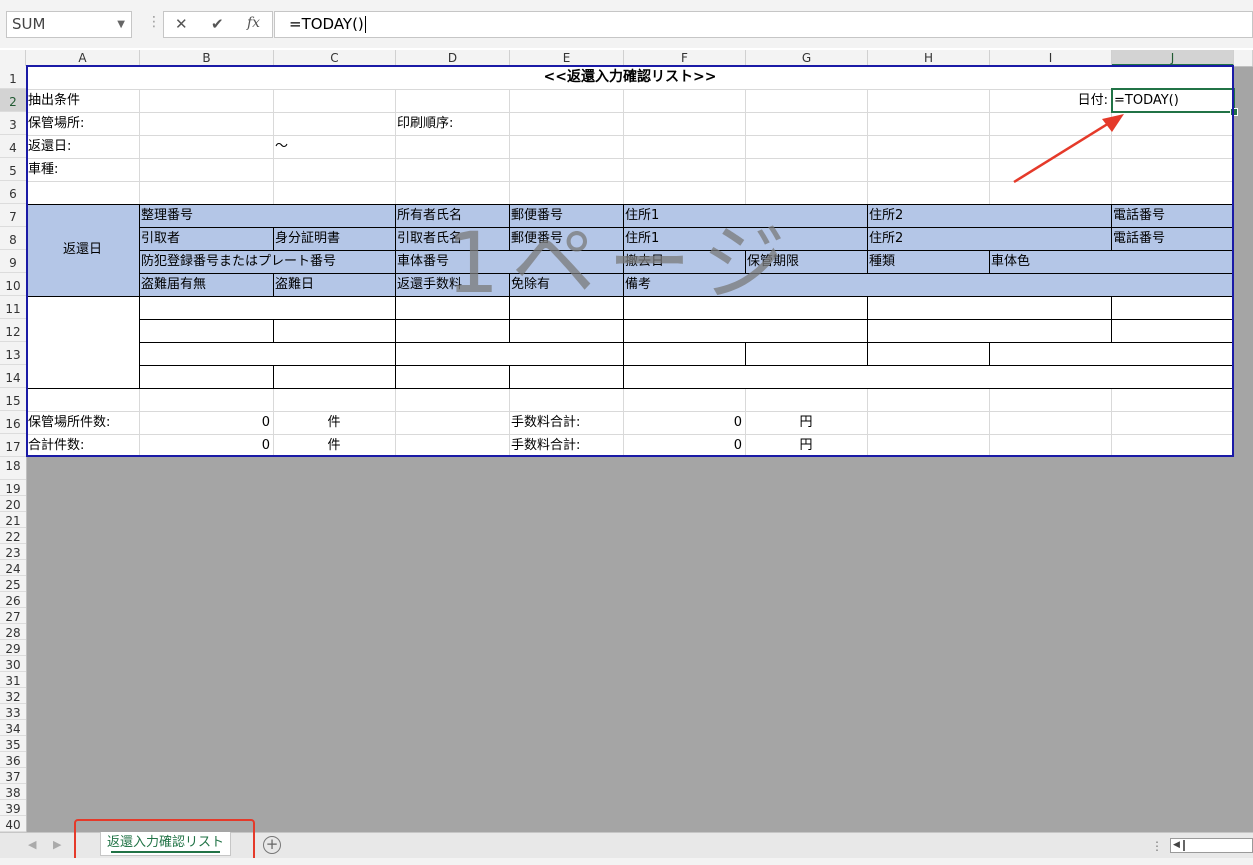  I want to click on row-header: 19, so click(13, 488).